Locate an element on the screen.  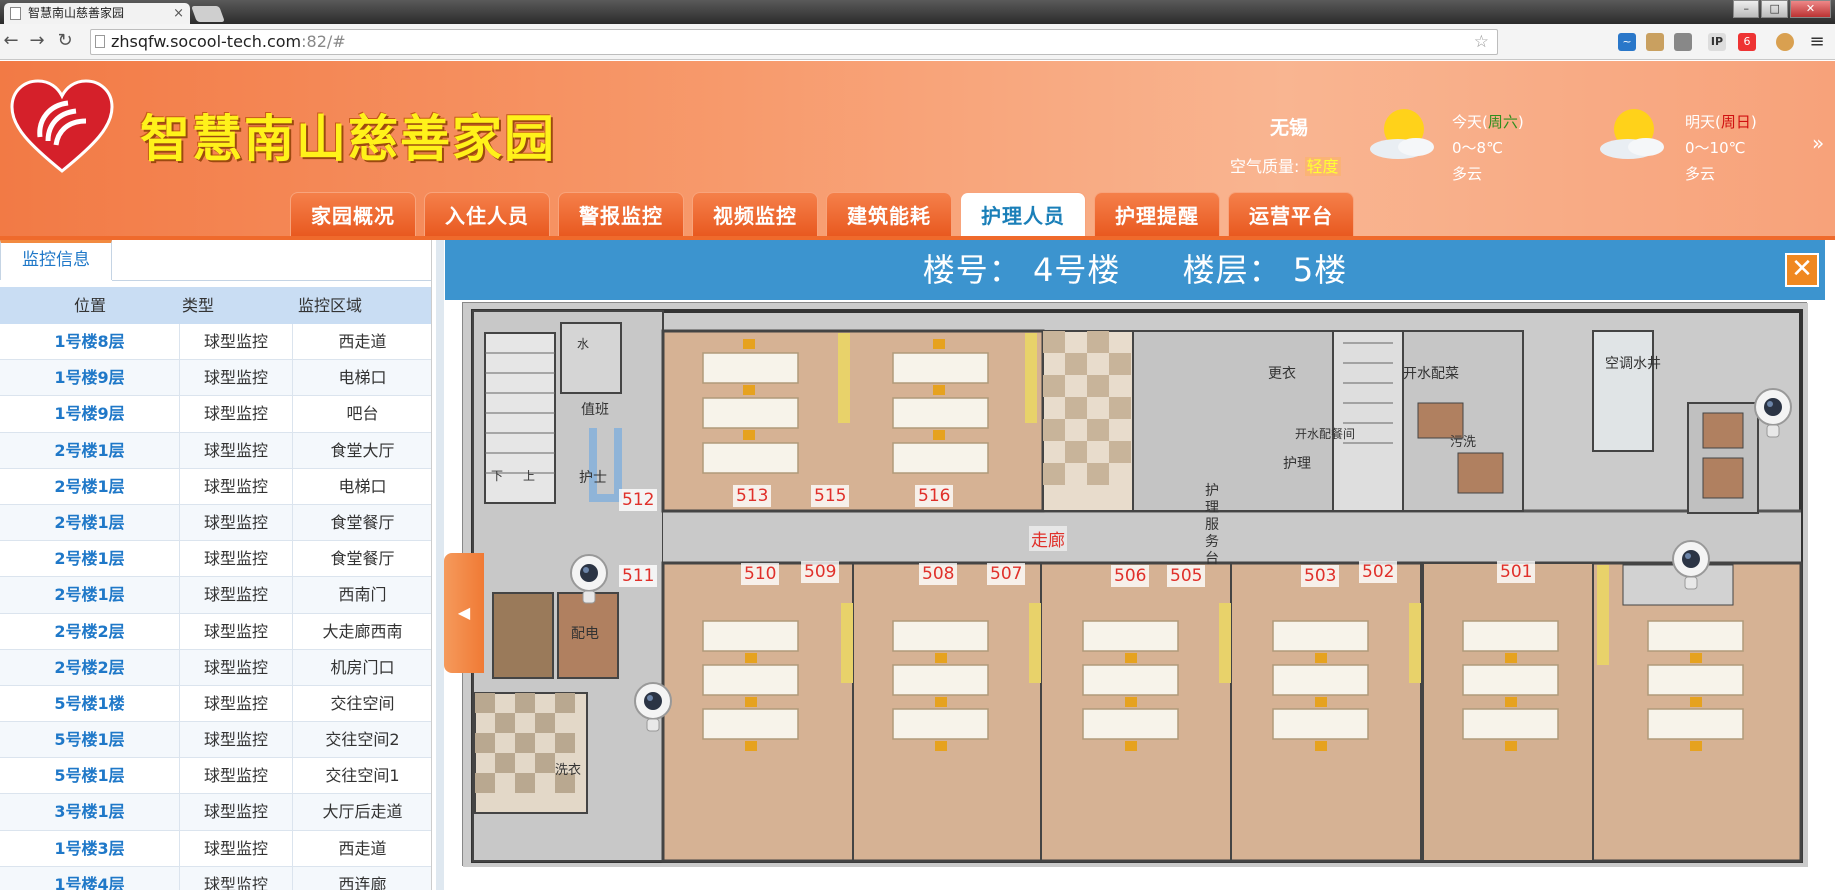
new-tab-button is located at coordinates (208, 14).